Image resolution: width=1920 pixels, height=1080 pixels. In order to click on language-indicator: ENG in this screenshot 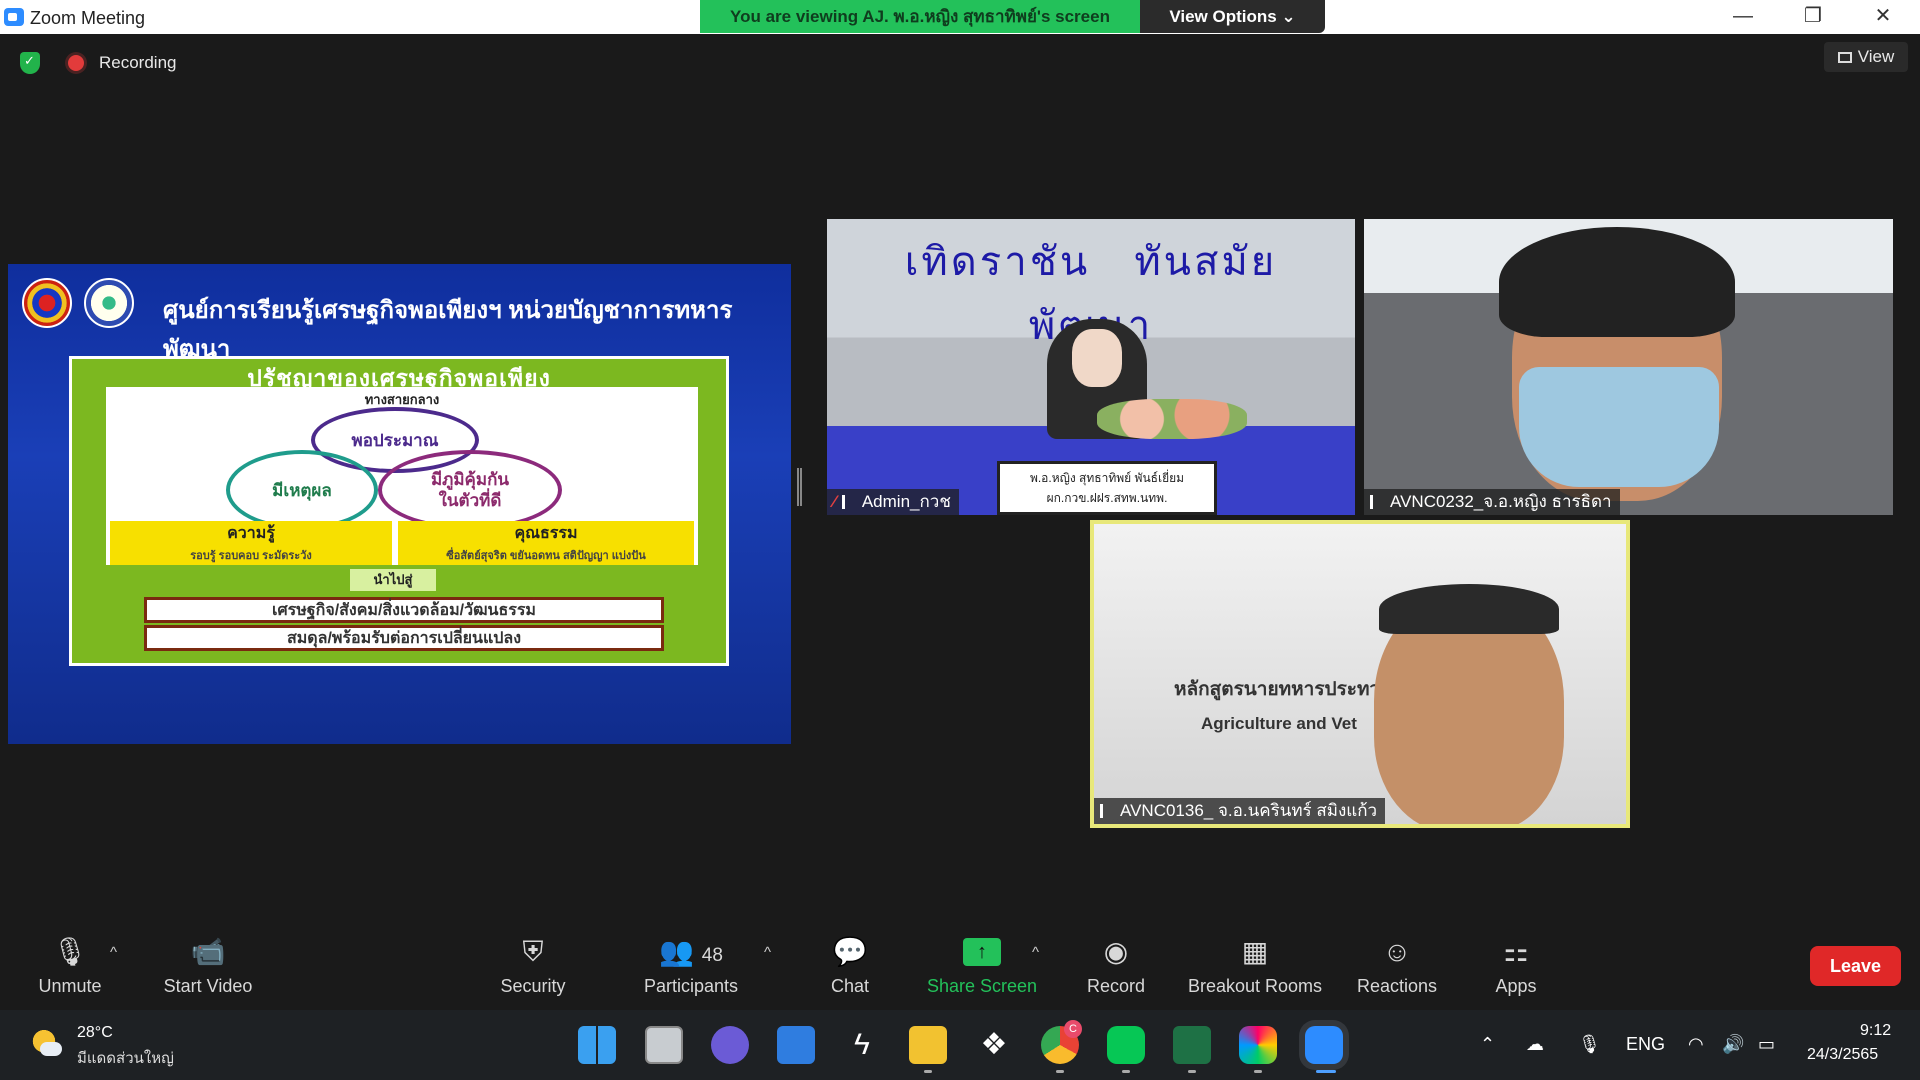, I will do `click(1645, 1044)`.